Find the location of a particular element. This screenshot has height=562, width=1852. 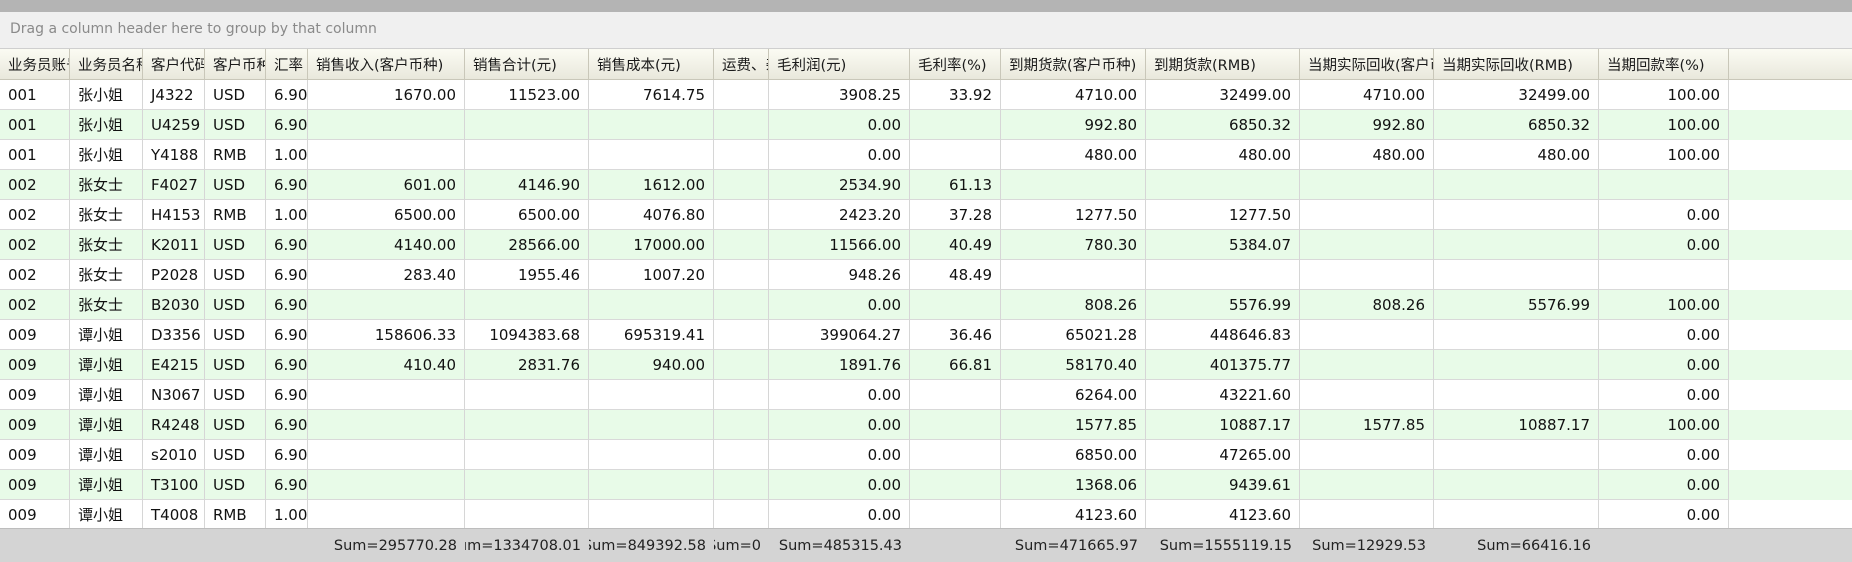

cell-due-cc: 480.00 is located at coordinates (1073, 155).